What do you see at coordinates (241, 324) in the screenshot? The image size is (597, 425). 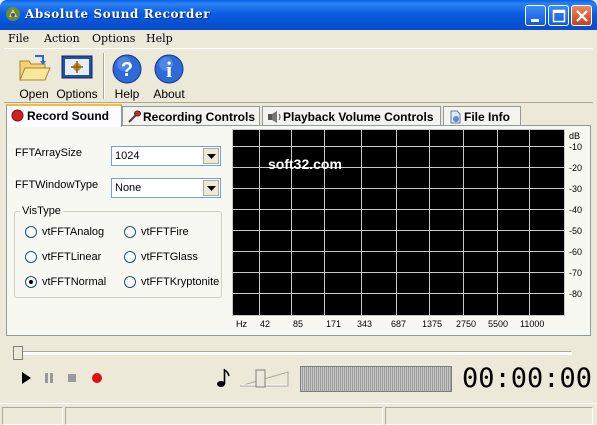 I see `hz-unit-label: Hz` at bounding box center [241, 324].